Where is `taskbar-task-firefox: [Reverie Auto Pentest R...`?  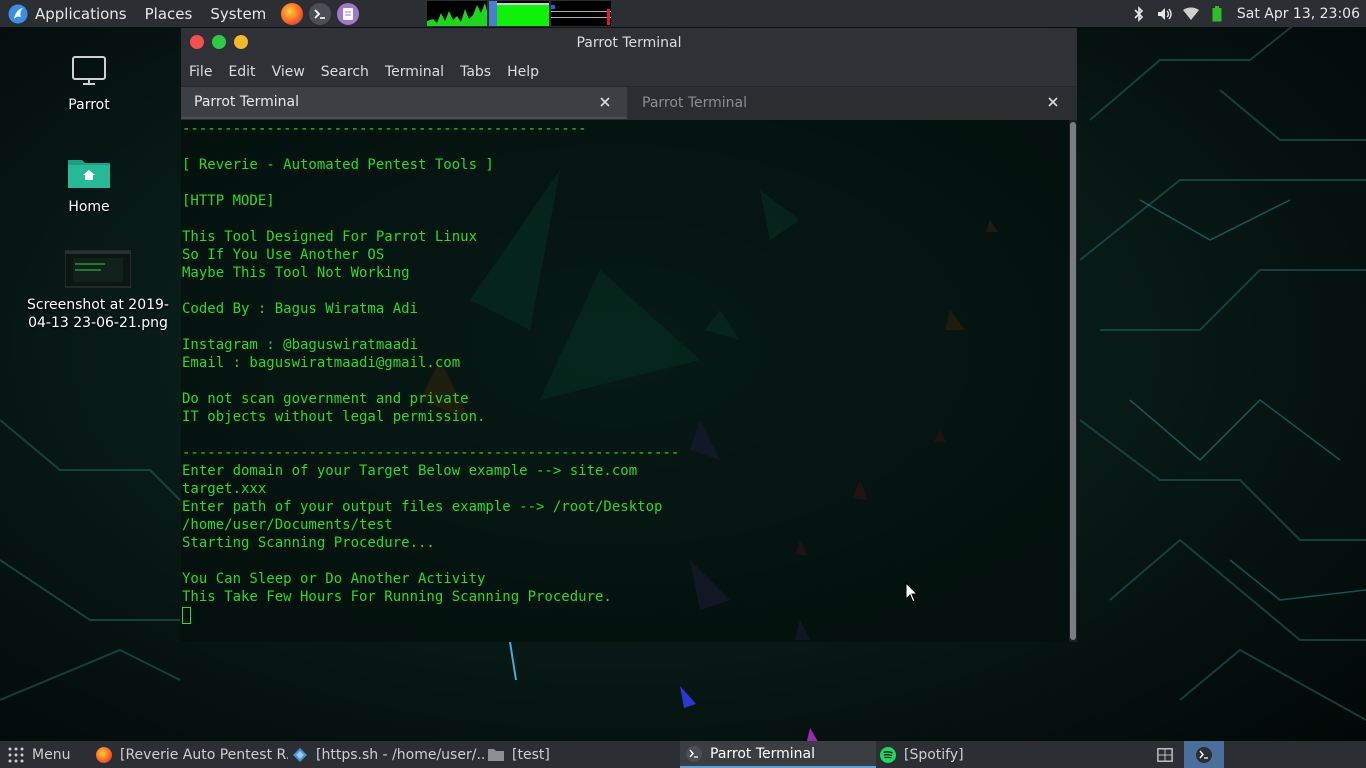 taskbar-task-firefox: [Reverie Auto Pentest R... is located at coordinates (192, 754).